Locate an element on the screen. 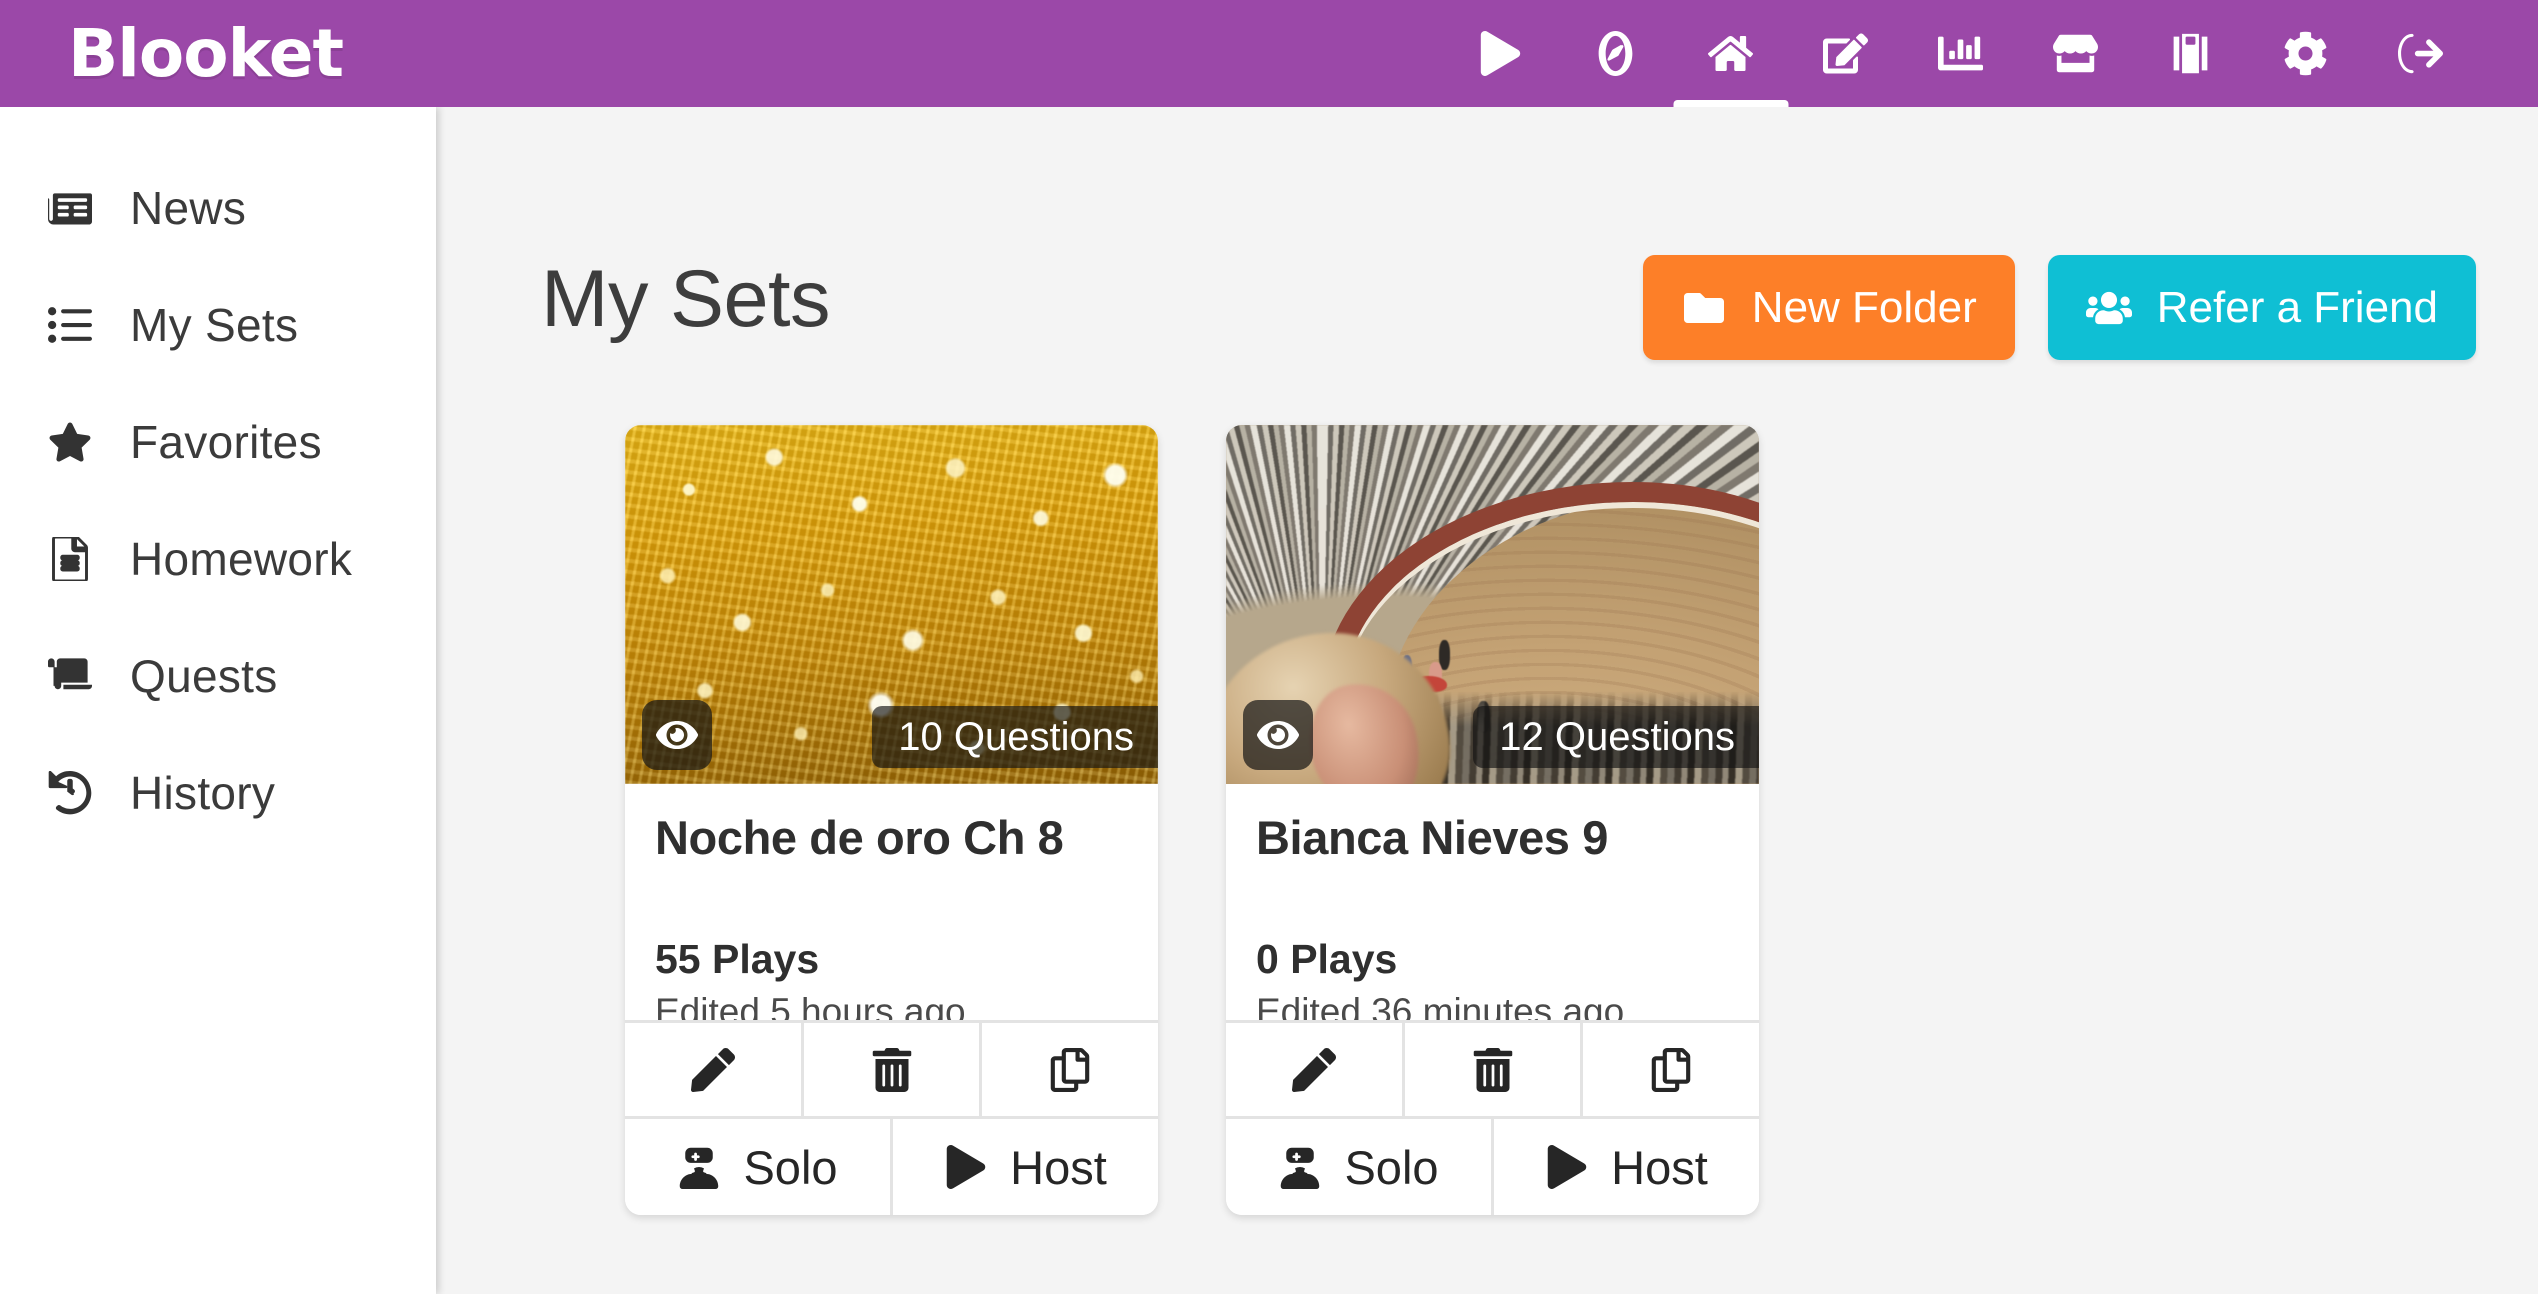 The width and height of the screenshot is (2538, 1294). set-thumbnail: 12 Questions is located at coordinates (1492, 604).